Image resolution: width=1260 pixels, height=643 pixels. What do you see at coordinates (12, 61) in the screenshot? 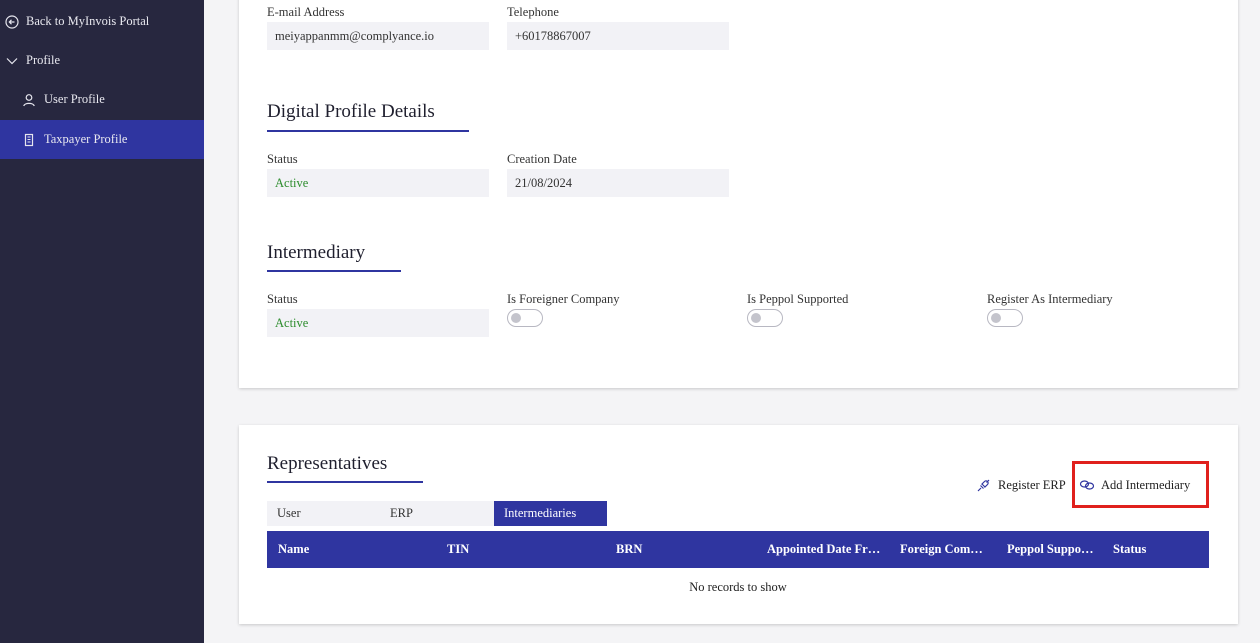
I see `chevron-down-icon` at bounding box center [12, 61].